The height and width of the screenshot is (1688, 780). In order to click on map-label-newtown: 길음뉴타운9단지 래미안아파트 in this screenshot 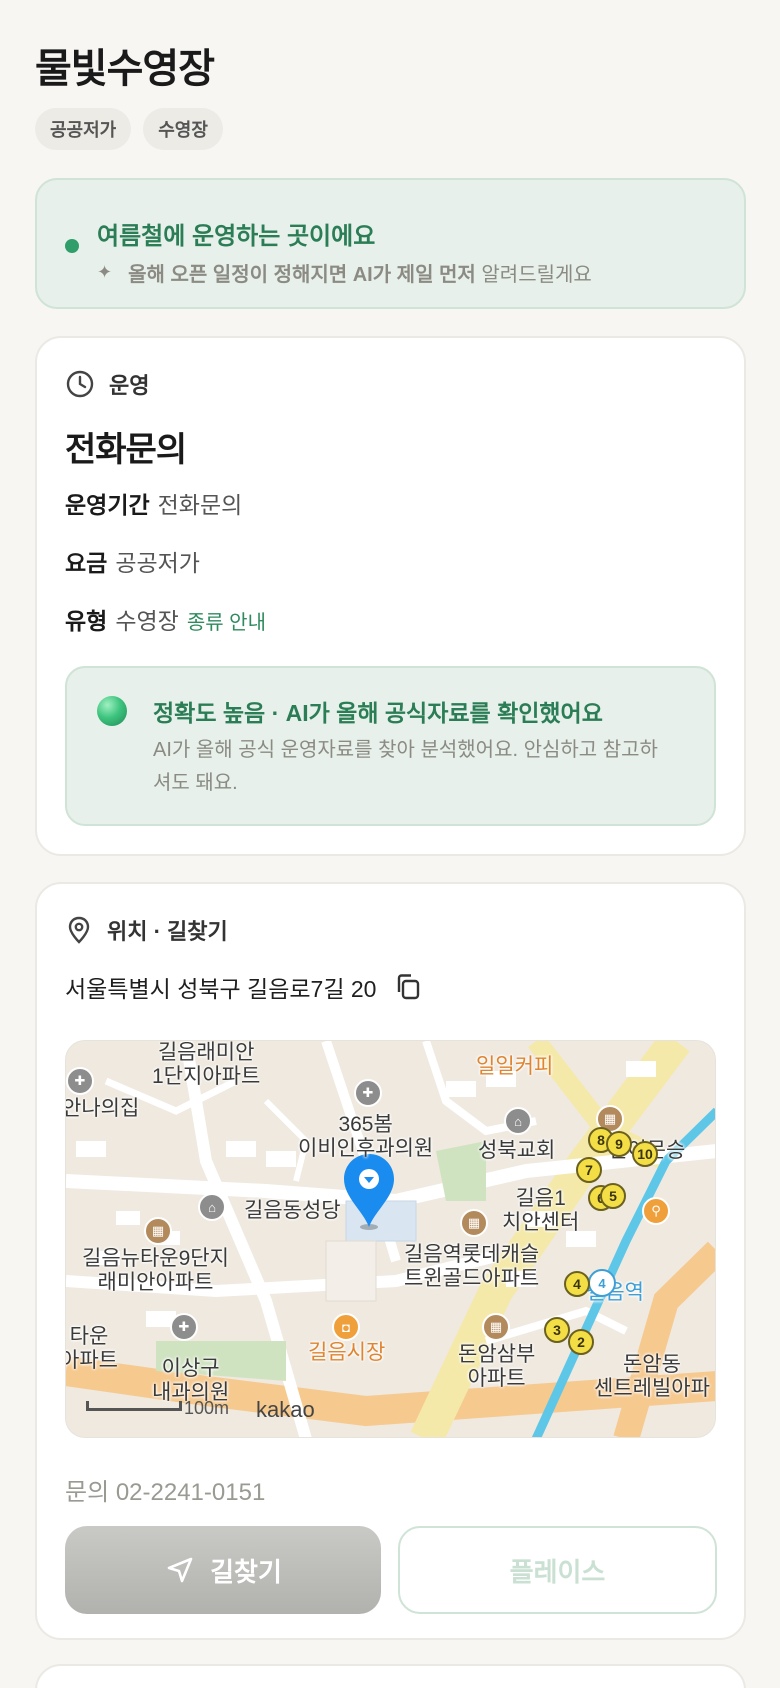, I will do `click(155, 1270)`.